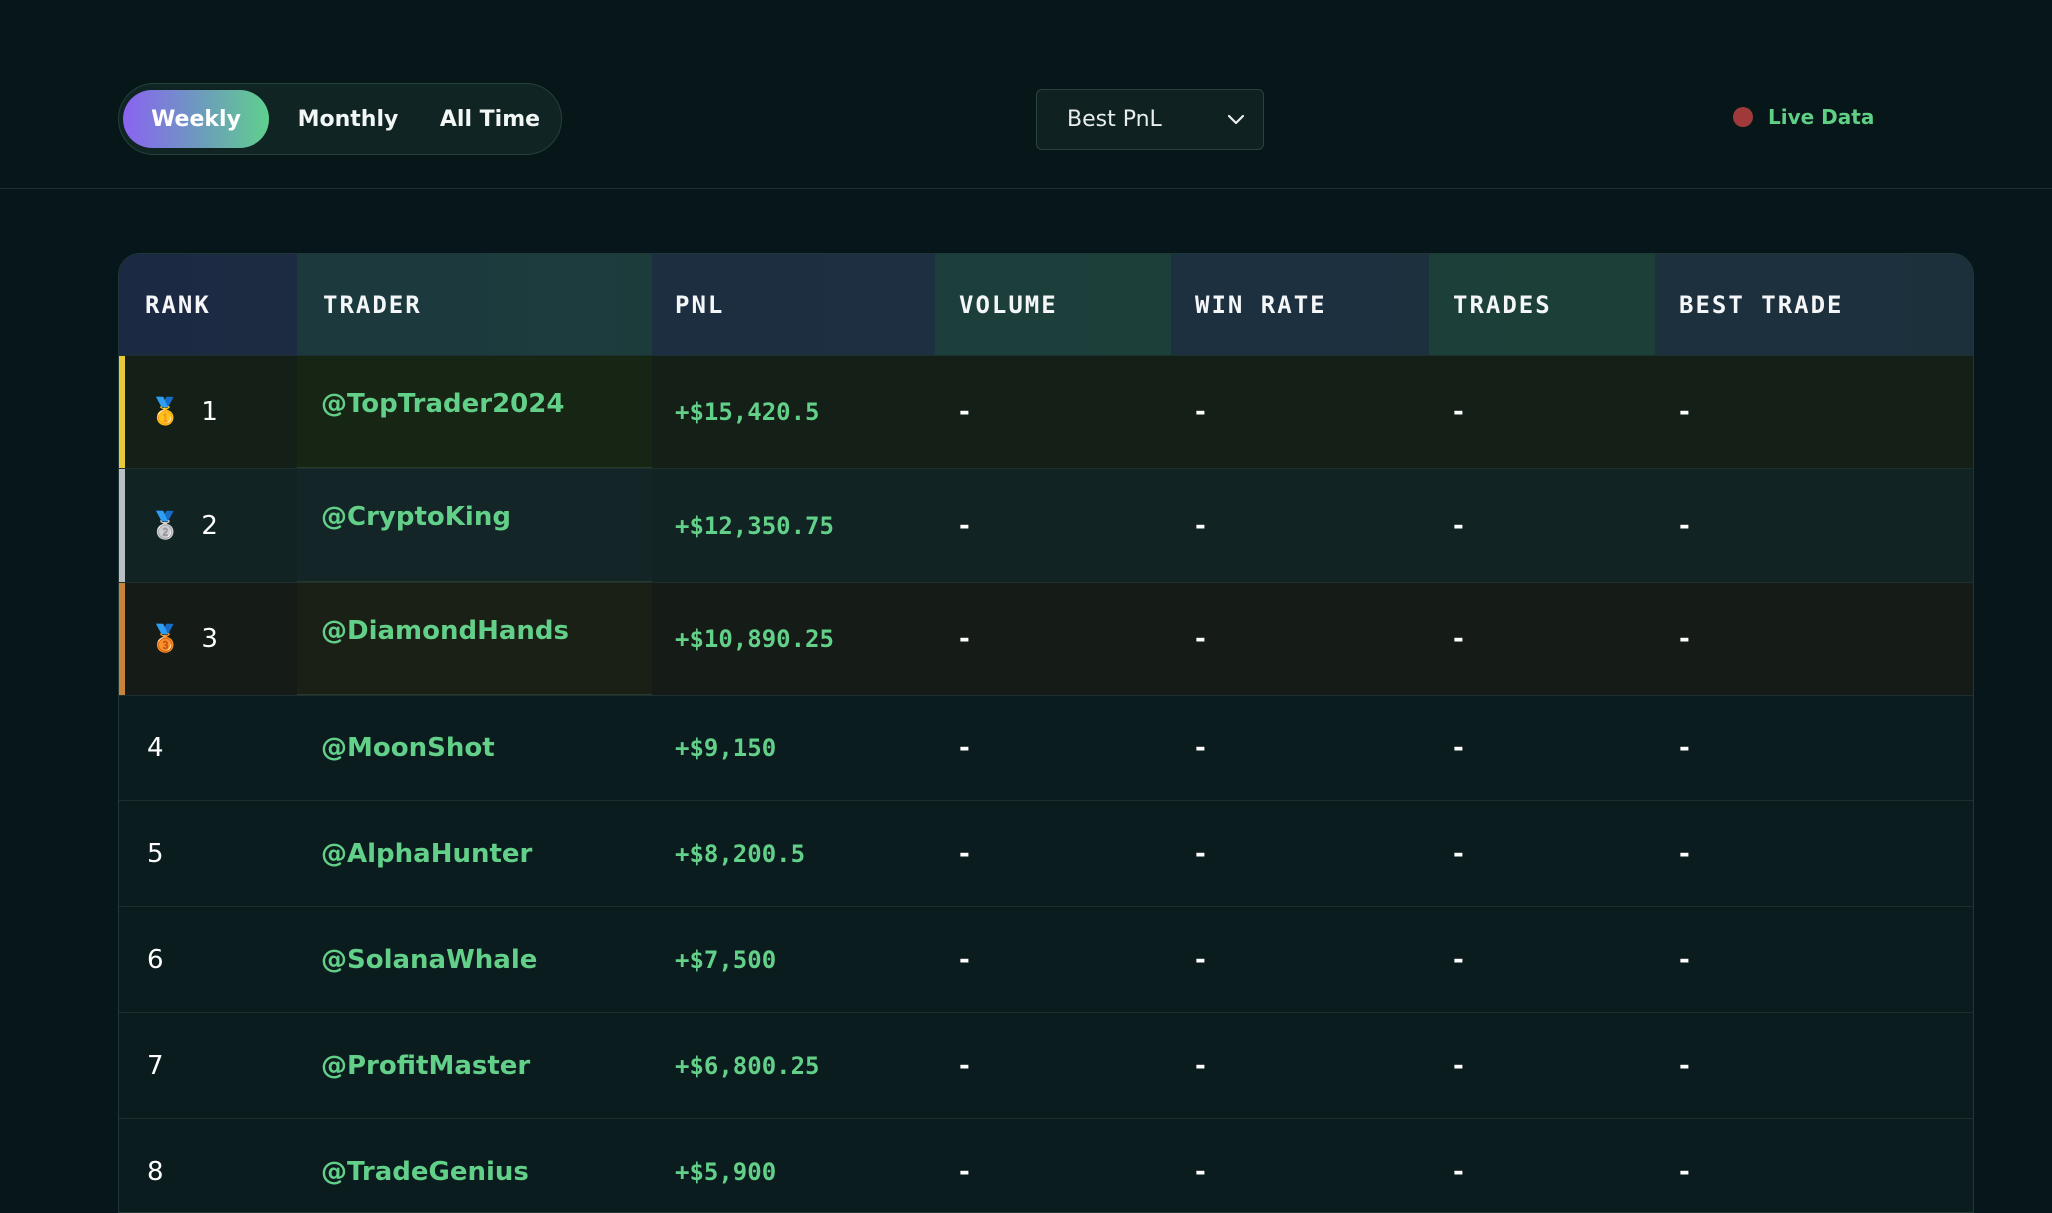 The image size is (2052, 1213). Describe the element at coordinates (221, 853) in the screenshot. I see `rank-cell: 5` at that location.